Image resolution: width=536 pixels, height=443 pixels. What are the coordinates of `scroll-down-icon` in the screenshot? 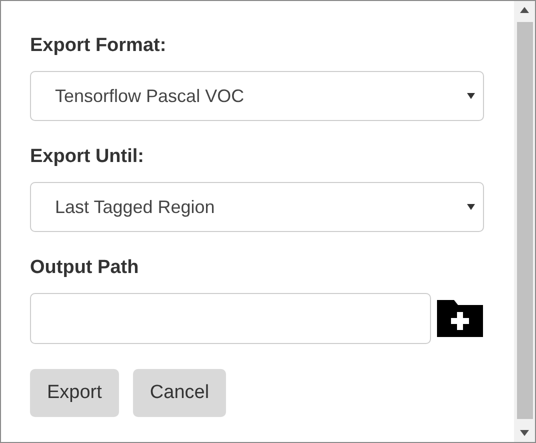 It's located at (524, 433).